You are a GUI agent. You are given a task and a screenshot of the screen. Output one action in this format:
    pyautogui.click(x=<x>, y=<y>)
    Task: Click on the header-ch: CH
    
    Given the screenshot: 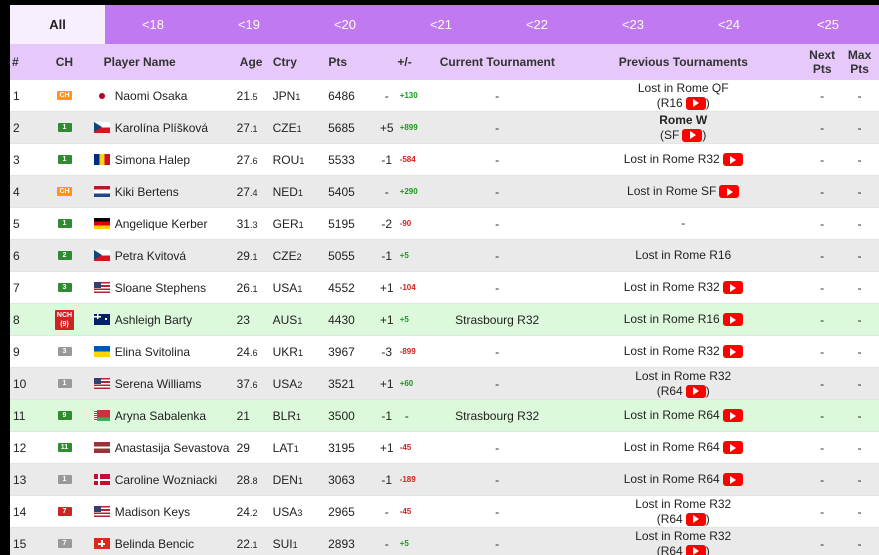 What is the action you would take?
    pyautogui.click(x=64, y=62)
    